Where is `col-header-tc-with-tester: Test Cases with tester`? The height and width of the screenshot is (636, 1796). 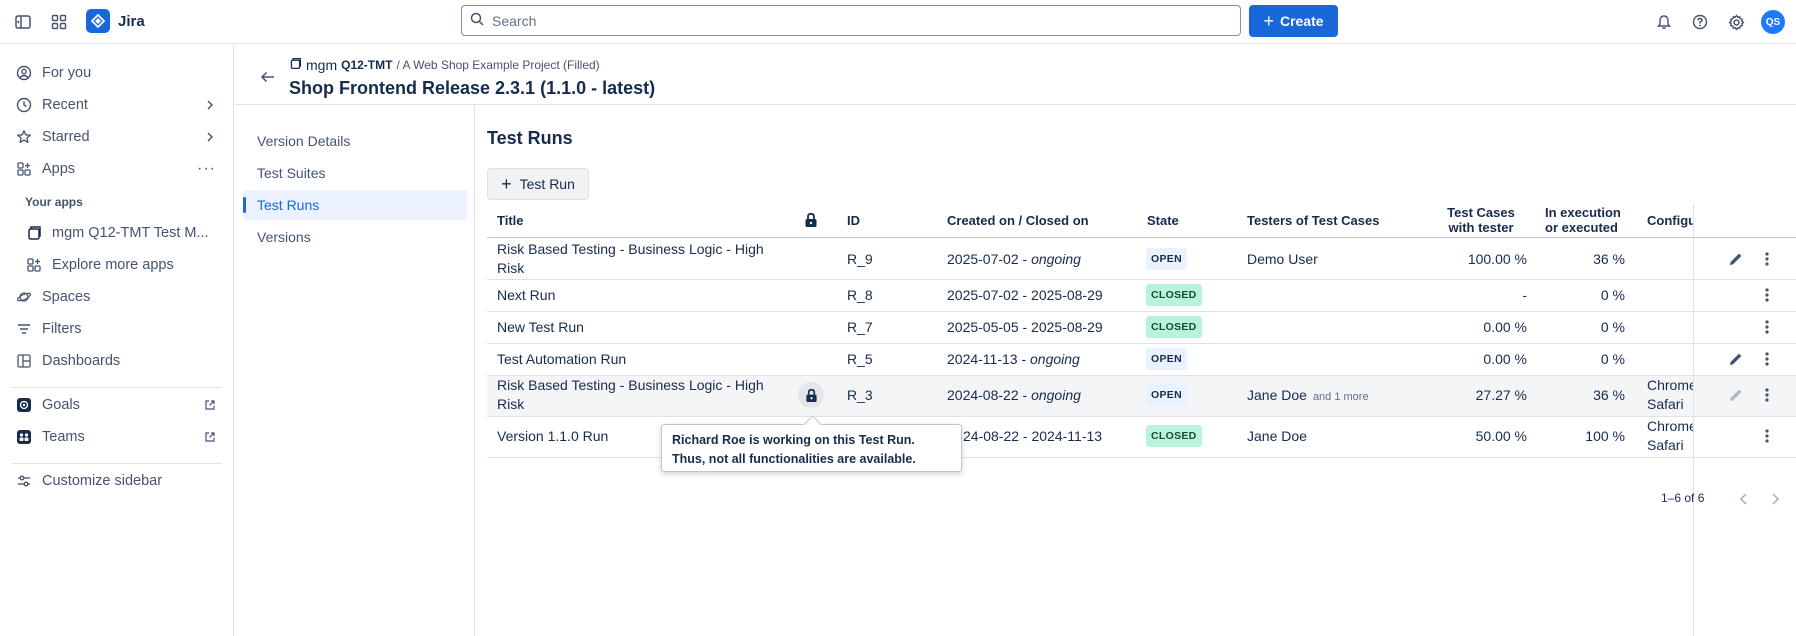
col-header-tc-with-tester: Test Cases with tester is located at coordinates (1481, 220).